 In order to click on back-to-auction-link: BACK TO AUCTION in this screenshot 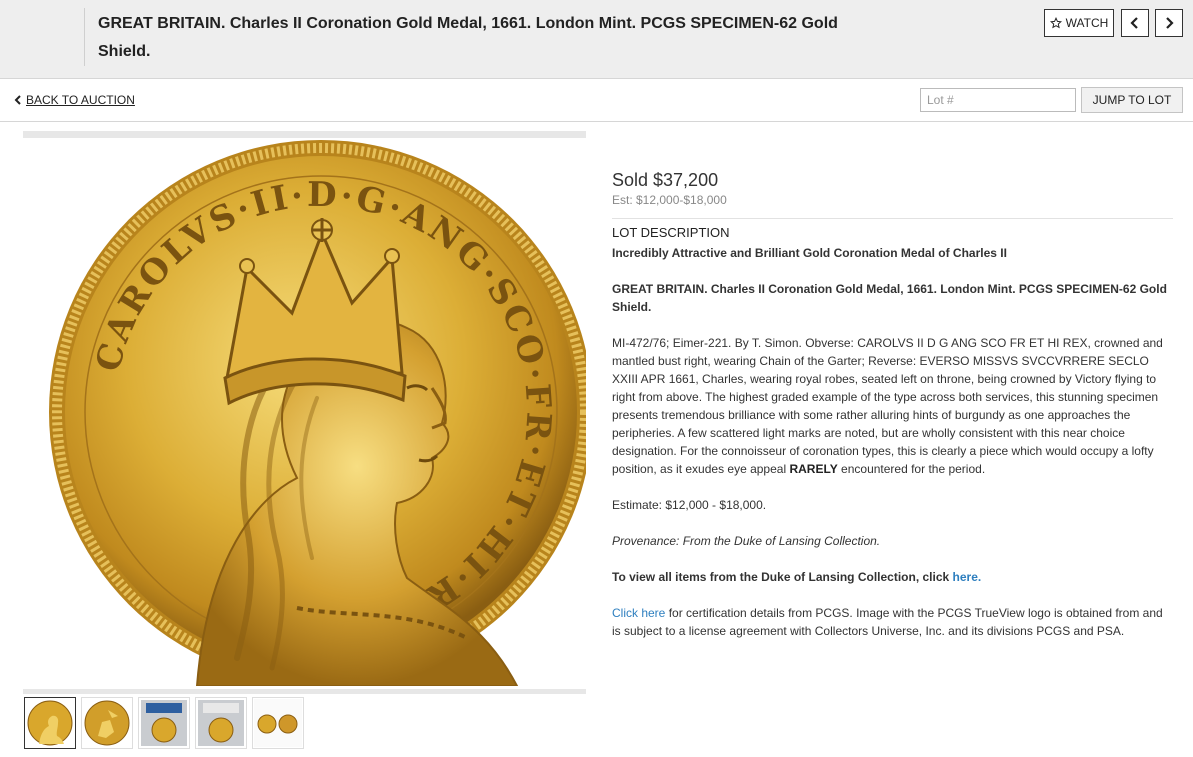, I will do `click(74, 100)`.